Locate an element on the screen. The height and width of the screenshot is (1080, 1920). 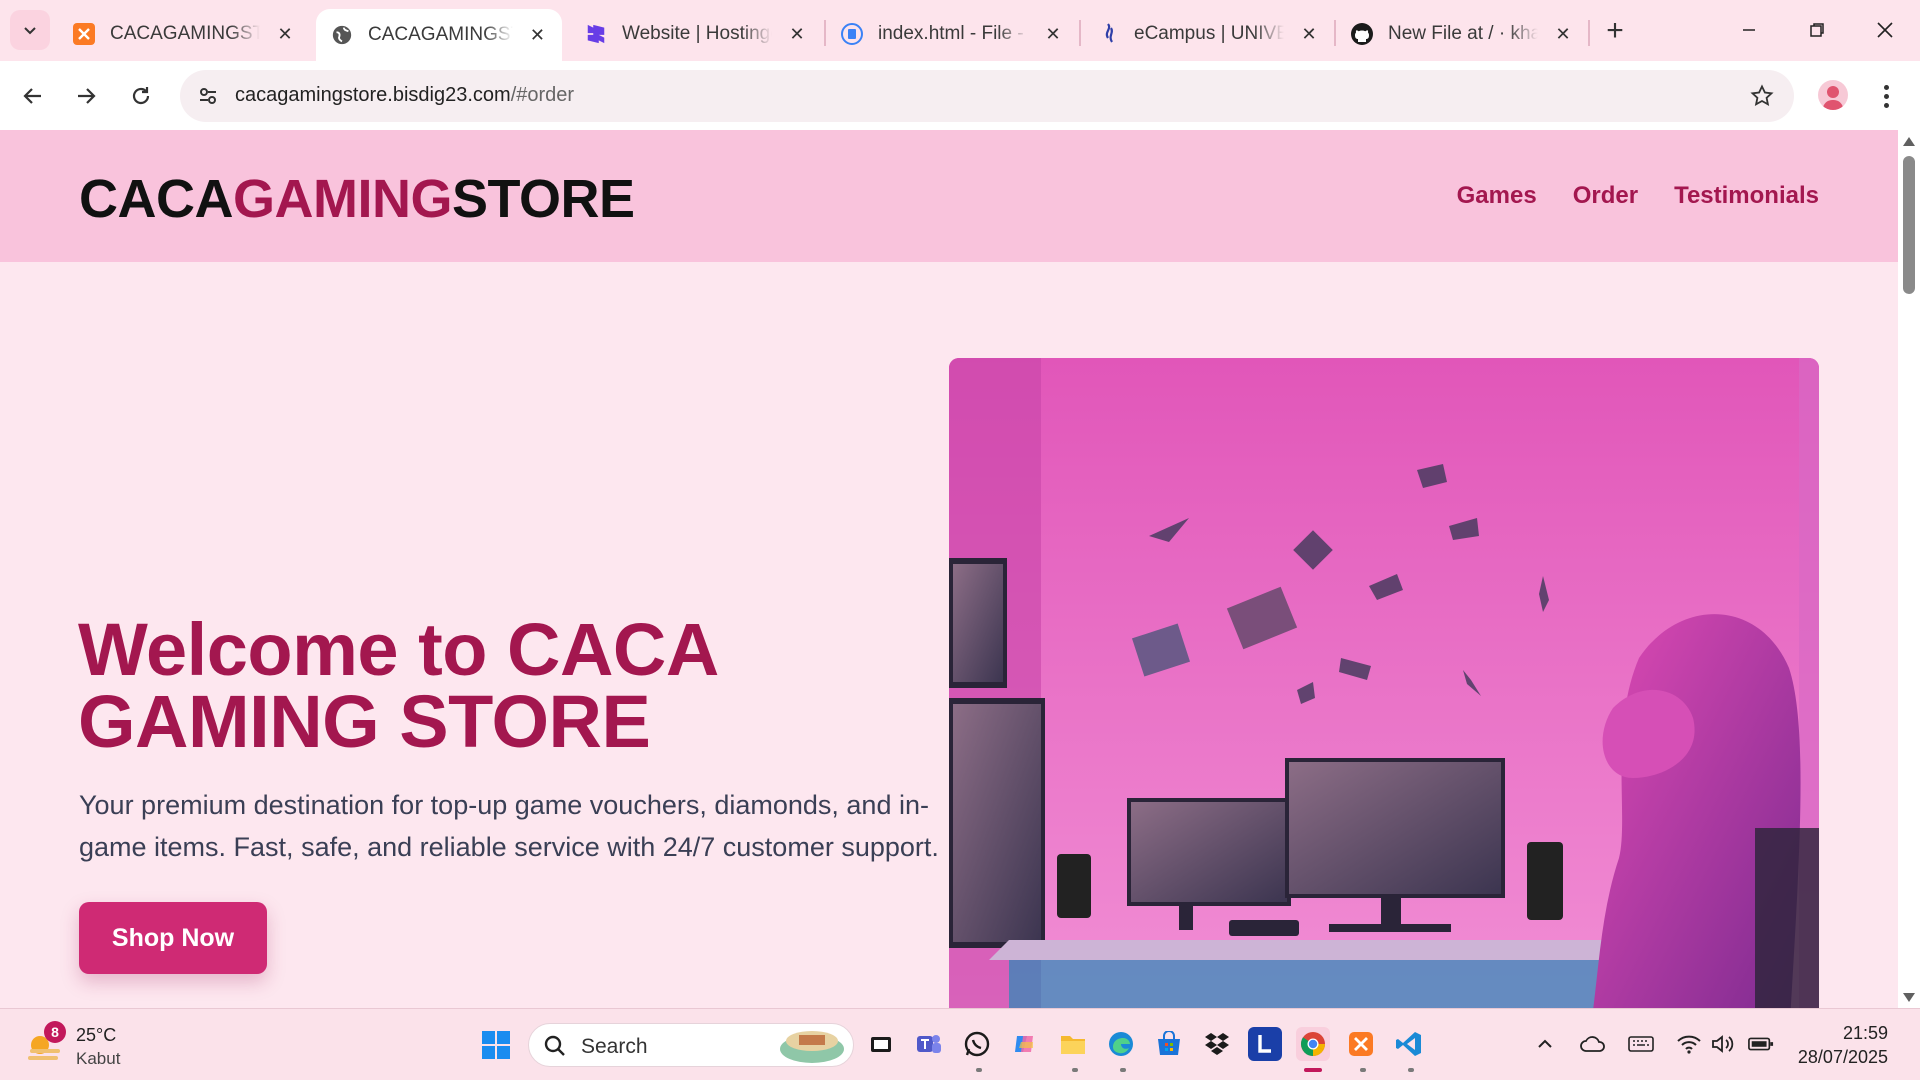
site-header: CACAGAMINGSTORE Games Order Testimonials is located at coordinates (949, 196).